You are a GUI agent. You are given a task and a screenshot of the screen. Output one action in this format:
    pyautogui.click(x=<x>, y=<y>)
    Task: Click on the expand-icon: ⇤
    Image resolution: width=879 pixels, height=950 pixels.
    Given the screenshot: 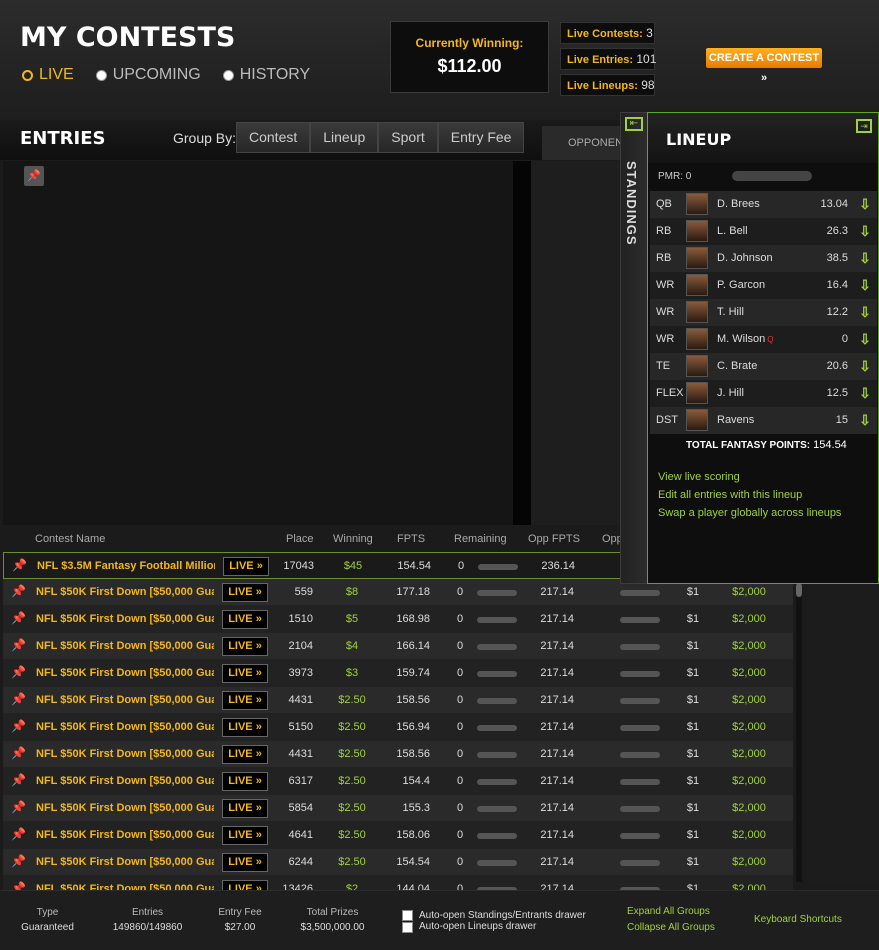 What is the action you would take?
    pyautogui.click(x=634, y=124)
    